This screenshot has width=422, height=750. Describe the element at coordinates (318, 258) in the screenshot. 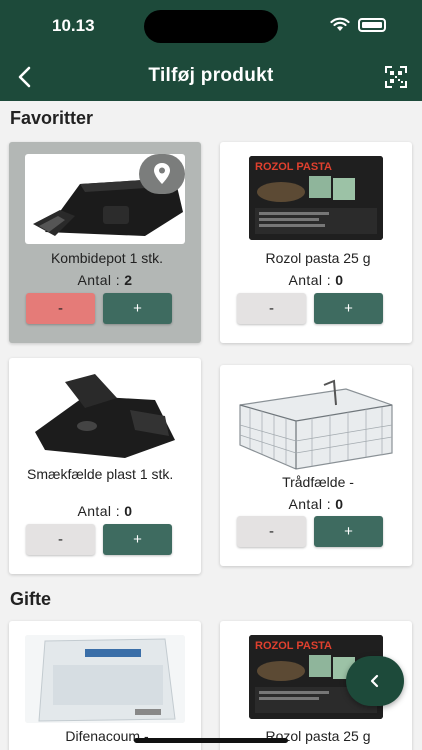

I see `product-name: Rozol pasta 25 g` at that location.